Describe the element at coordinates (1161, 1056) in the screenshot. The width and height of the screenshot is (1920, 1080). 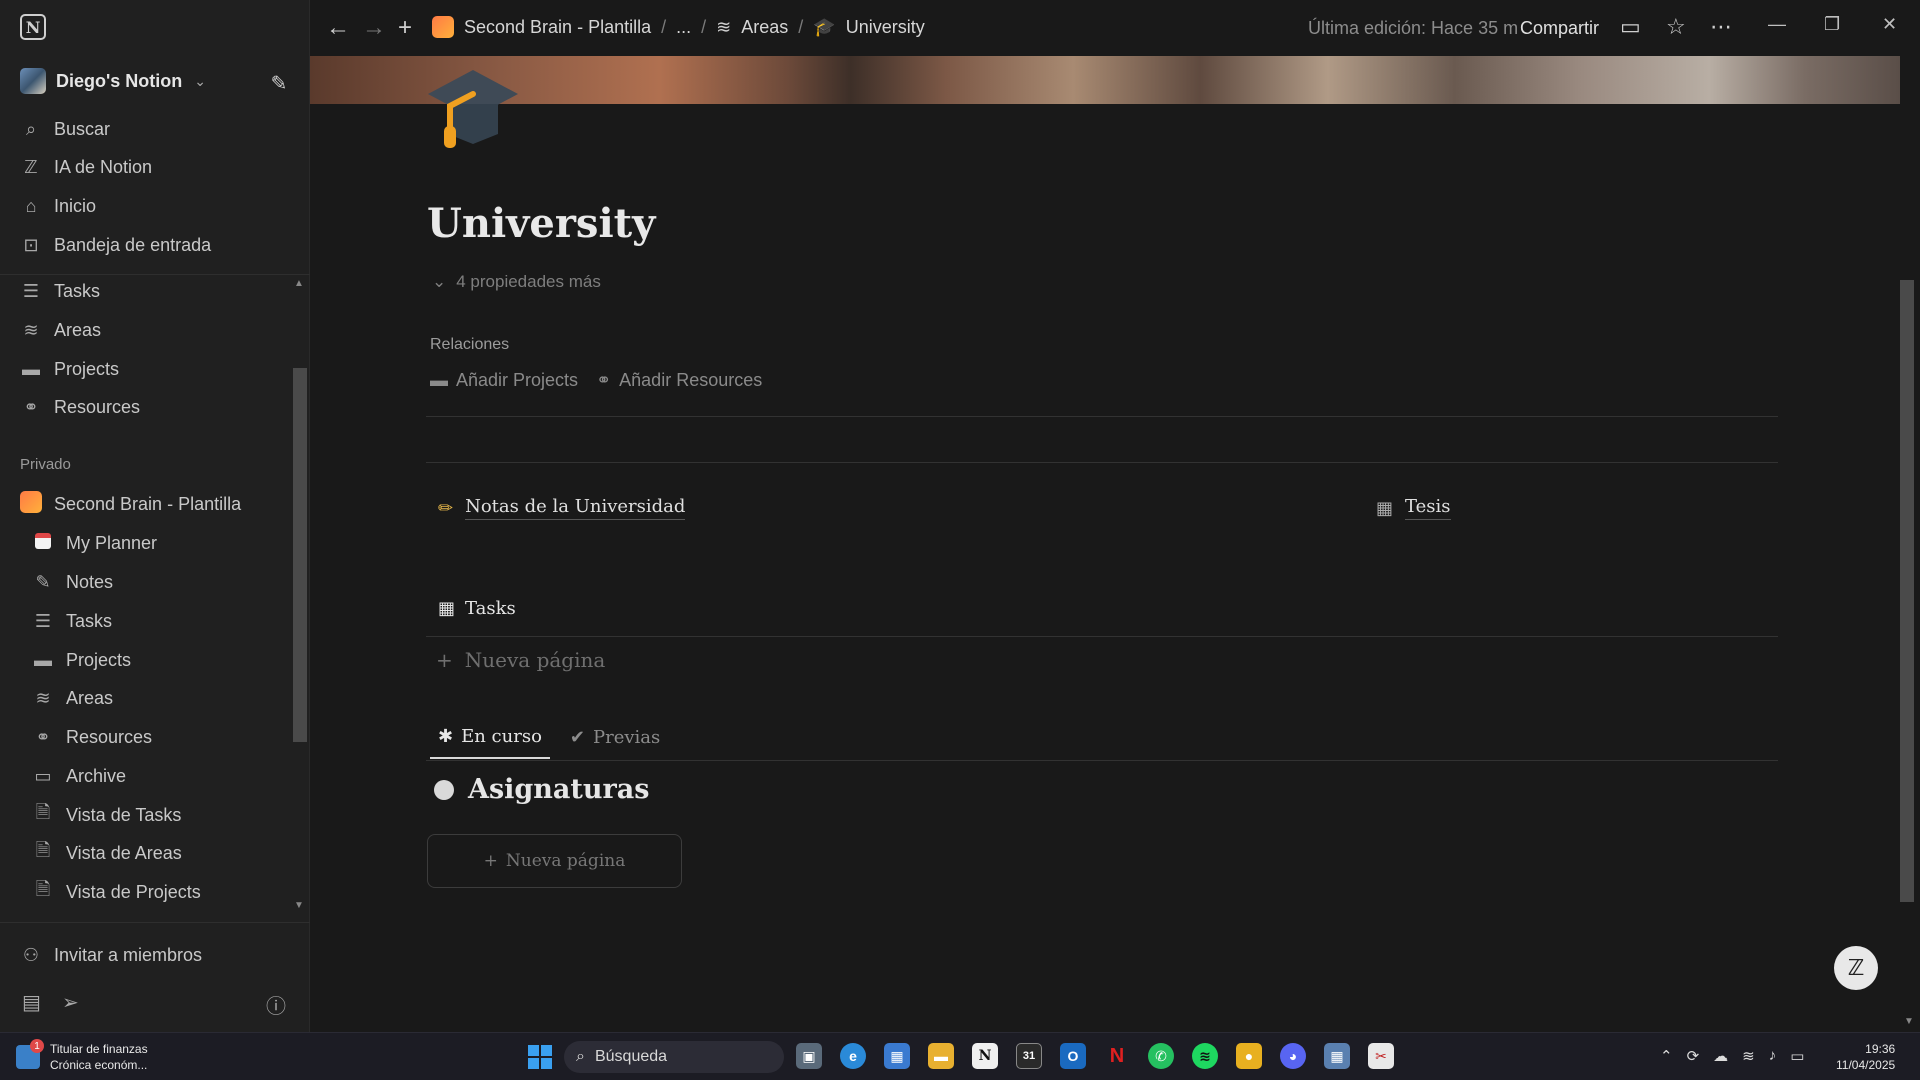
I see `whatsapp-icon: ✆` at that location.